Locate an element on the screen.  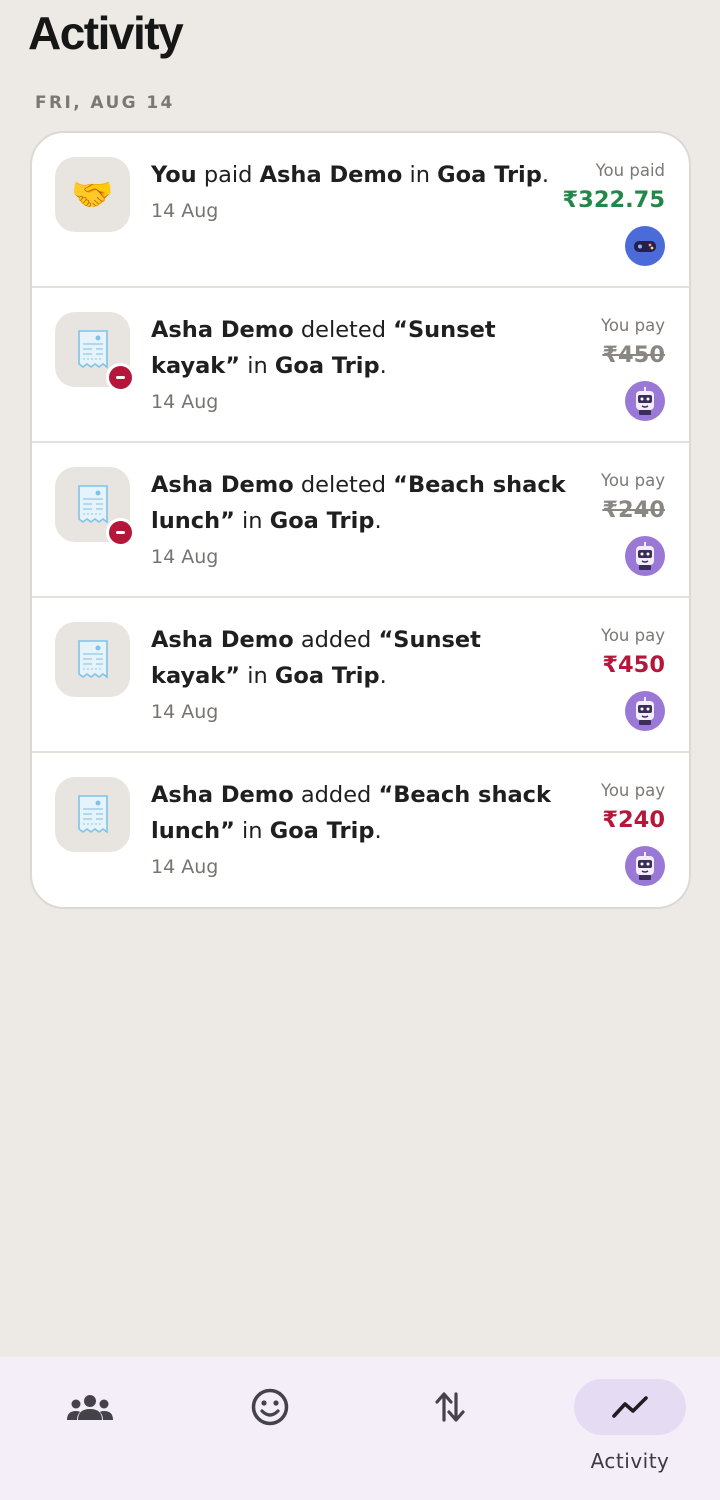
swap-vertical-icon is located at coordinates (450, 1407).